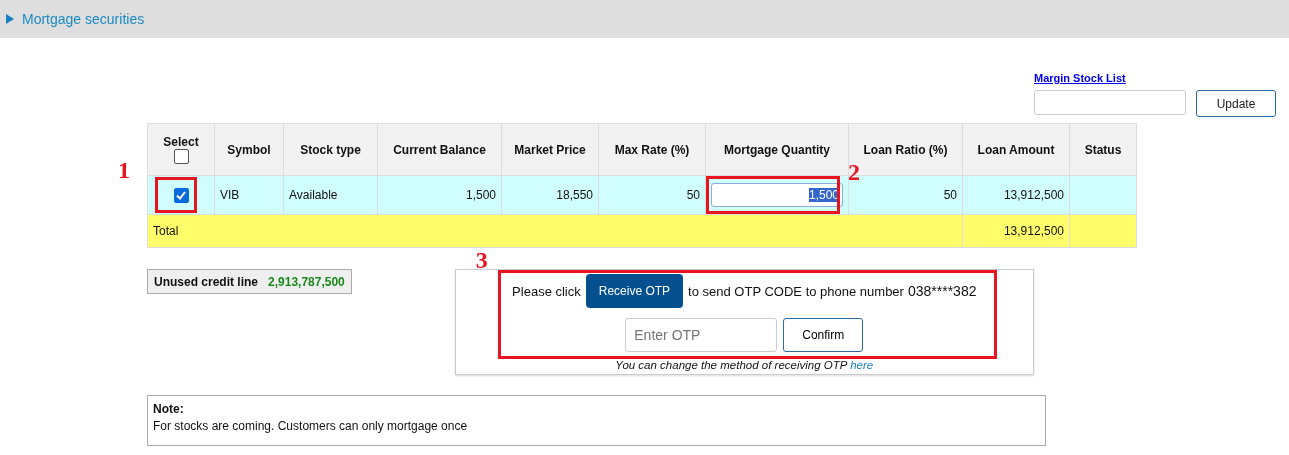 The width and height of the screenshot is (1289, 455). I want to click on instruction-text: Please click, so click(546, 291).